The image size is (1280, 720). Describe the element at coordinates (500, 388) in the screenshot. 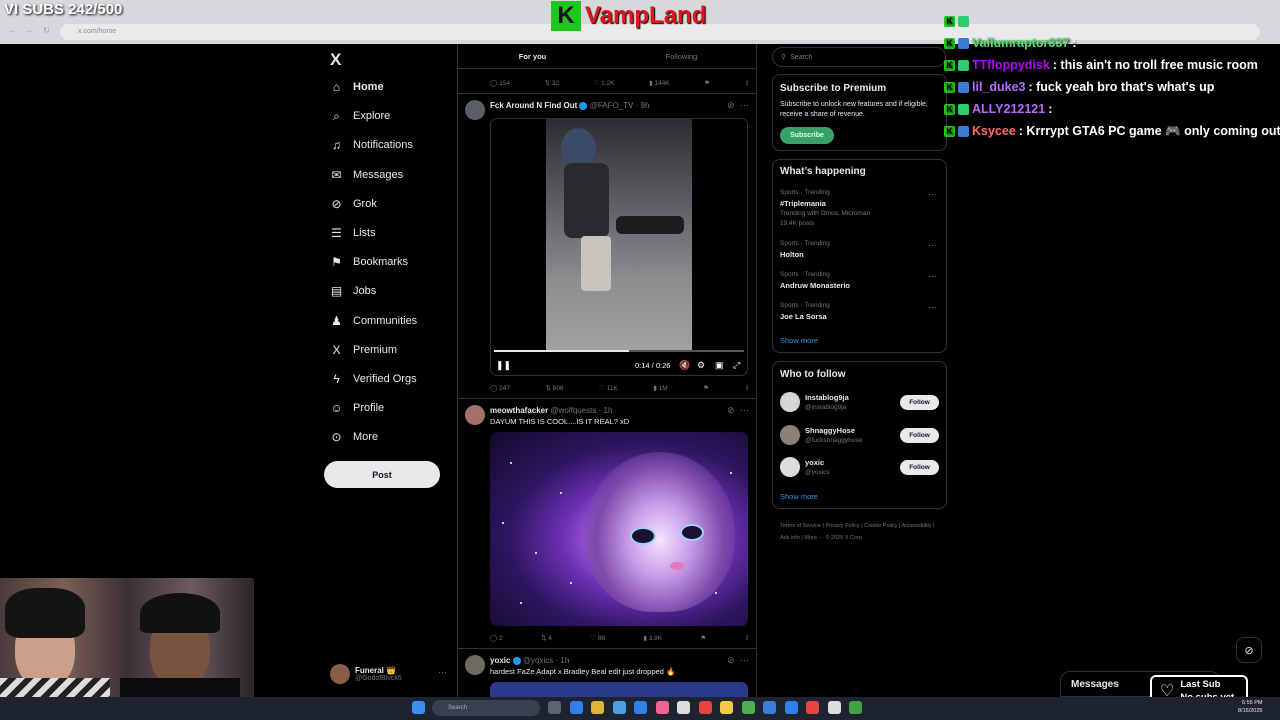

I see `reply-button: ◯ 247` at that location.